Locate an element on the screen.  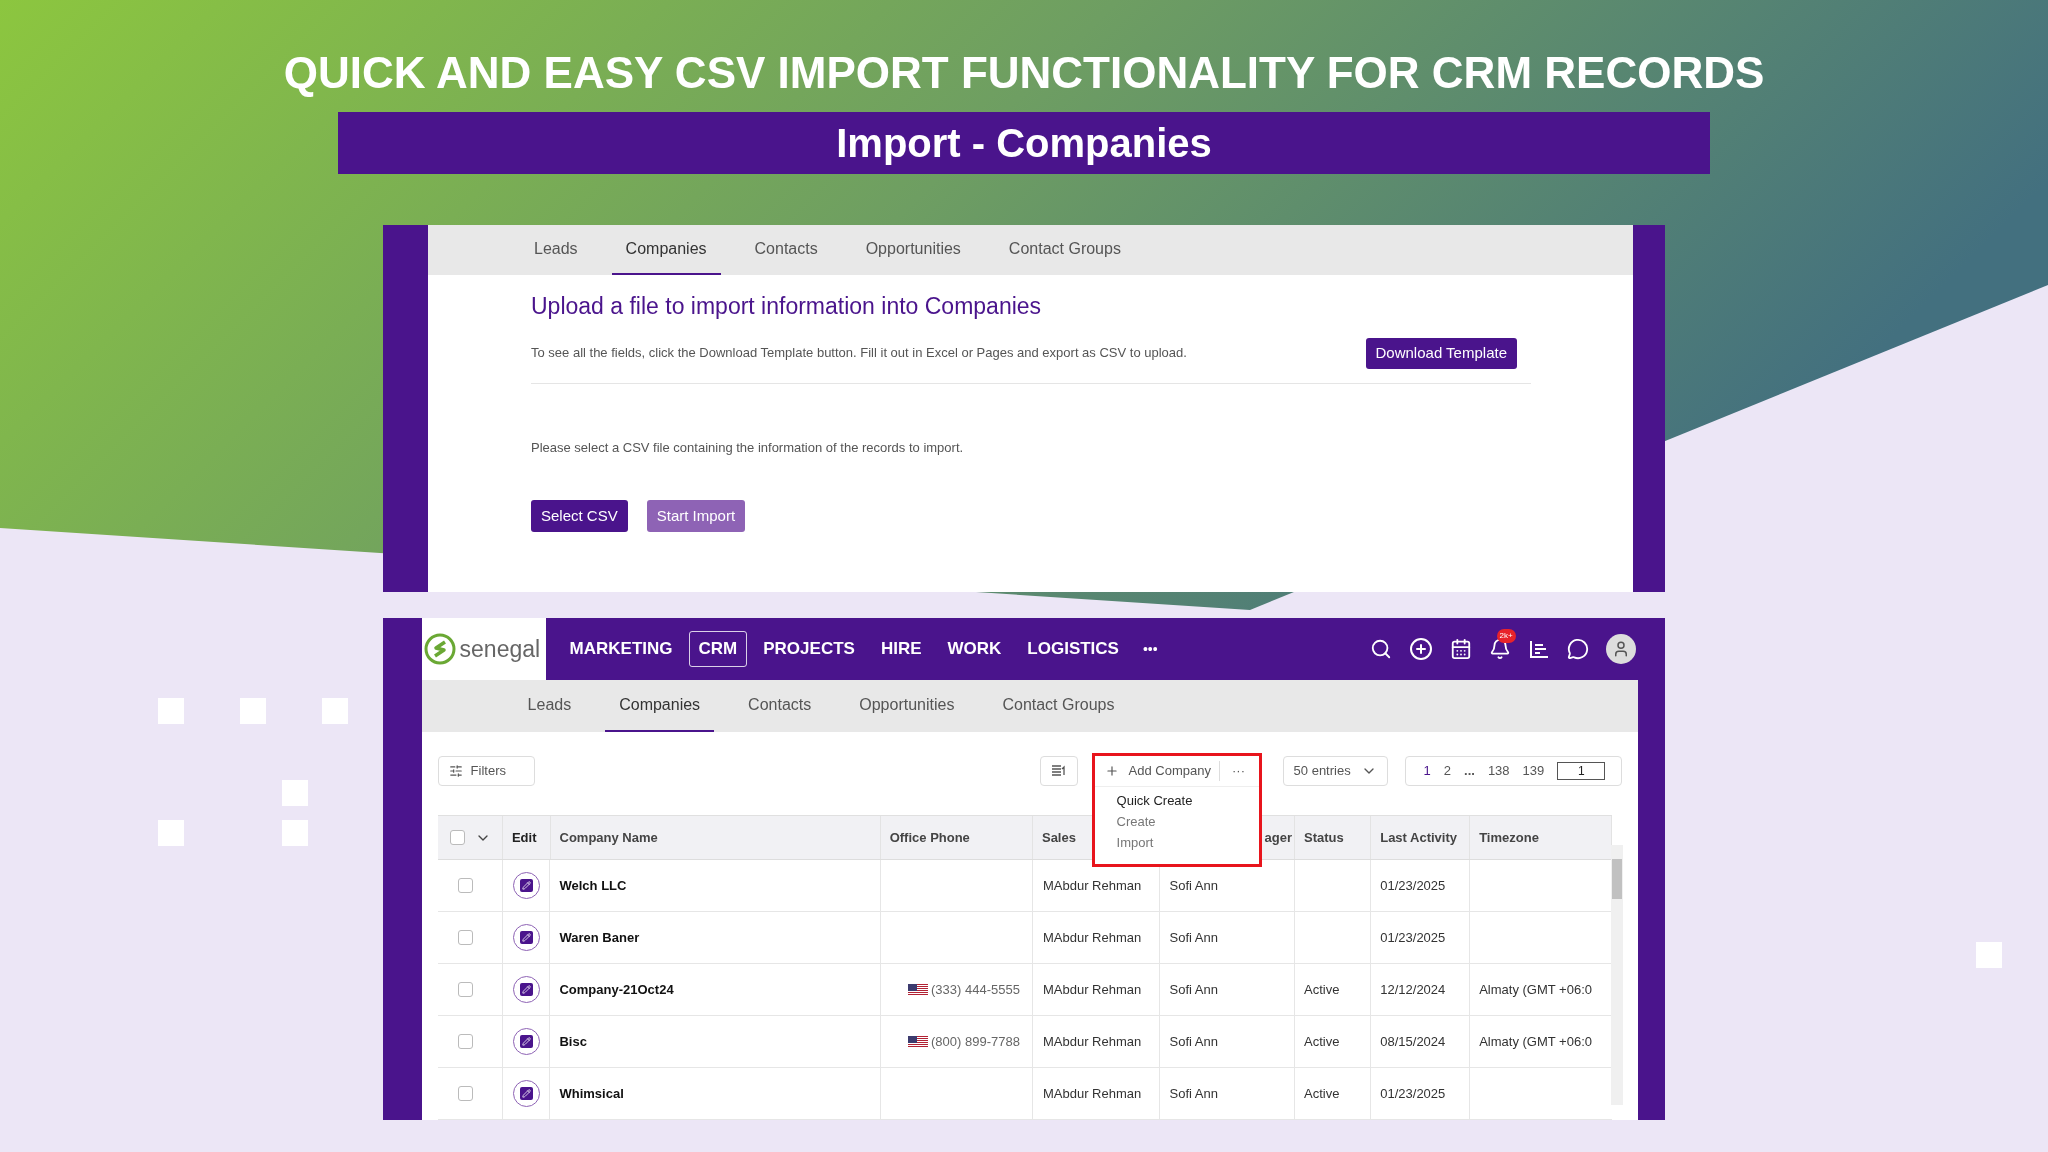
page-link: 2 is located at coordinates (1447, 771).